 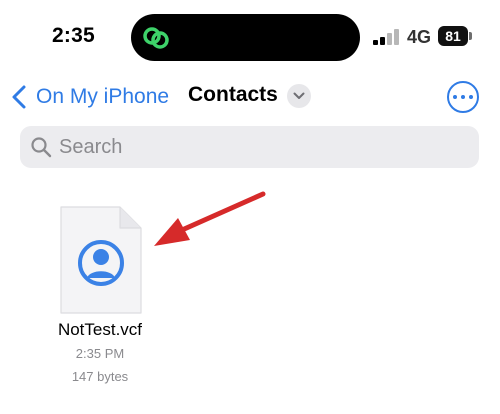 What do you see at coordinates (103, 96) in the screenshot?
I see `back-label: On My iPhone` at bounding box center [103, 96].